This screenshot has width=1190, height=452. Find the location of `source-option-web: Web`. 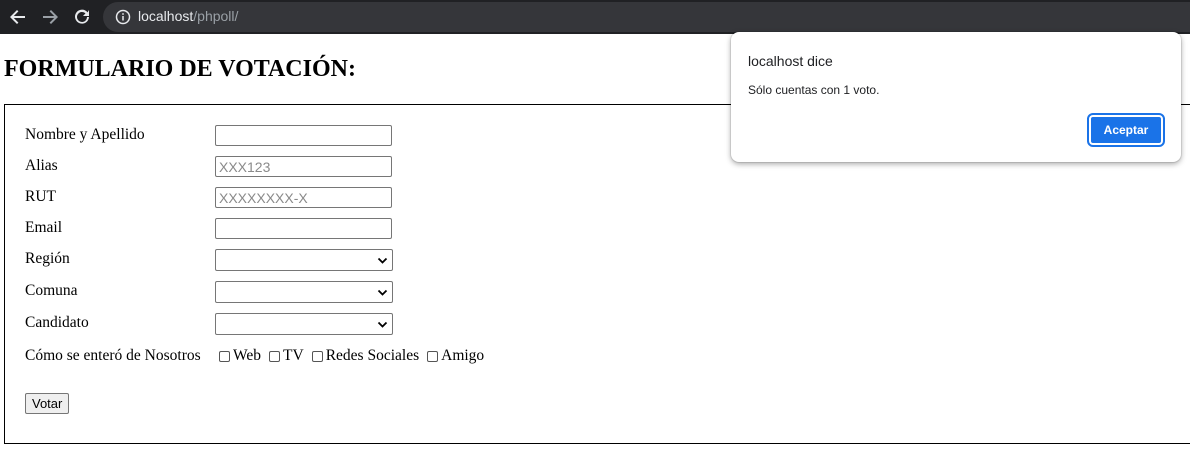

source-option-web: Web is located at coordinates (240, 356).